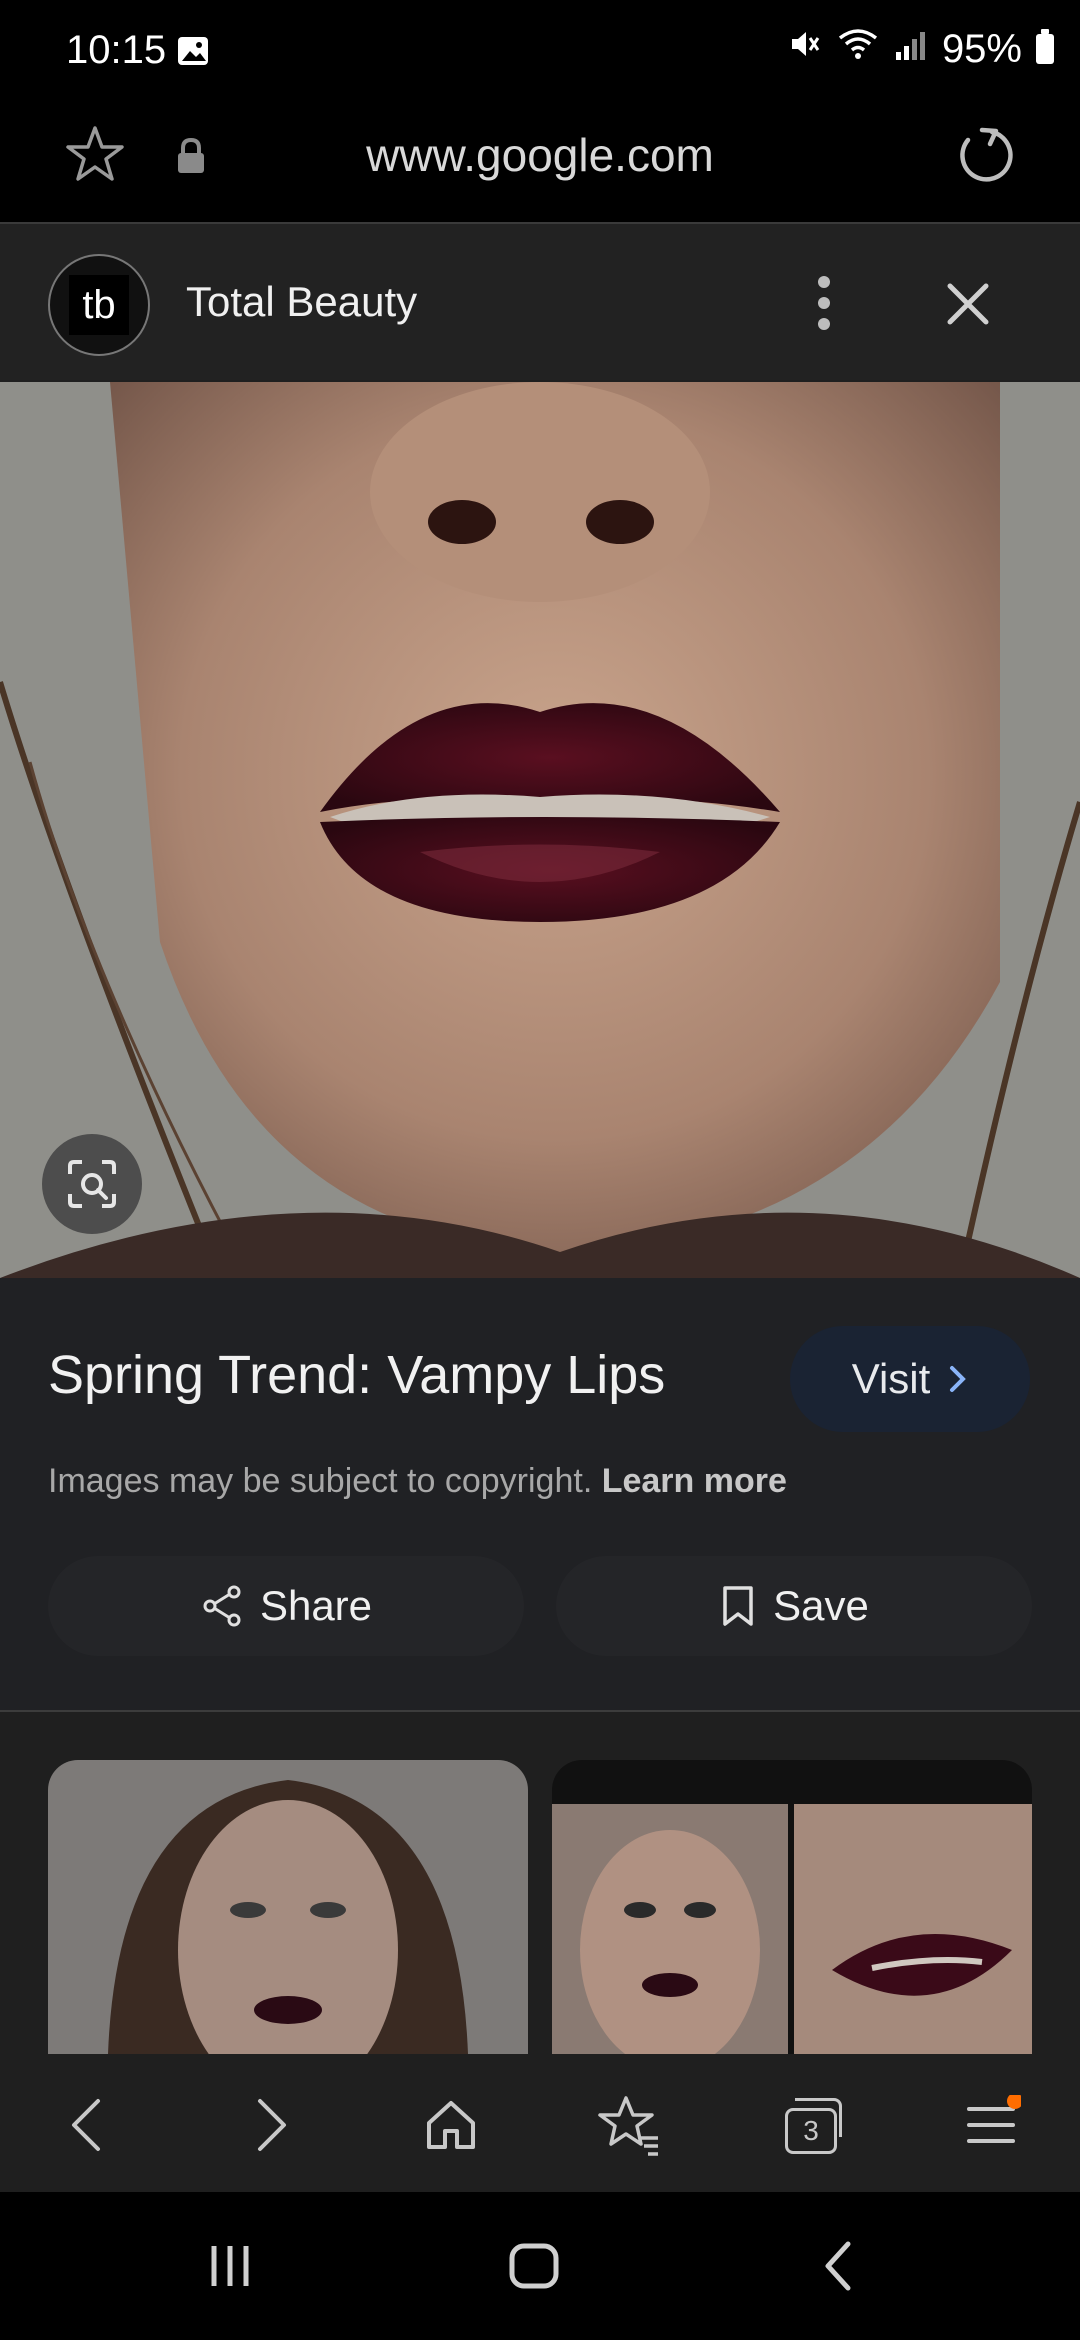  What do you see at coordinates (301, 302) in the screenshot?
I see `source-name: Total Beauty` at bounding box center [301, 302].